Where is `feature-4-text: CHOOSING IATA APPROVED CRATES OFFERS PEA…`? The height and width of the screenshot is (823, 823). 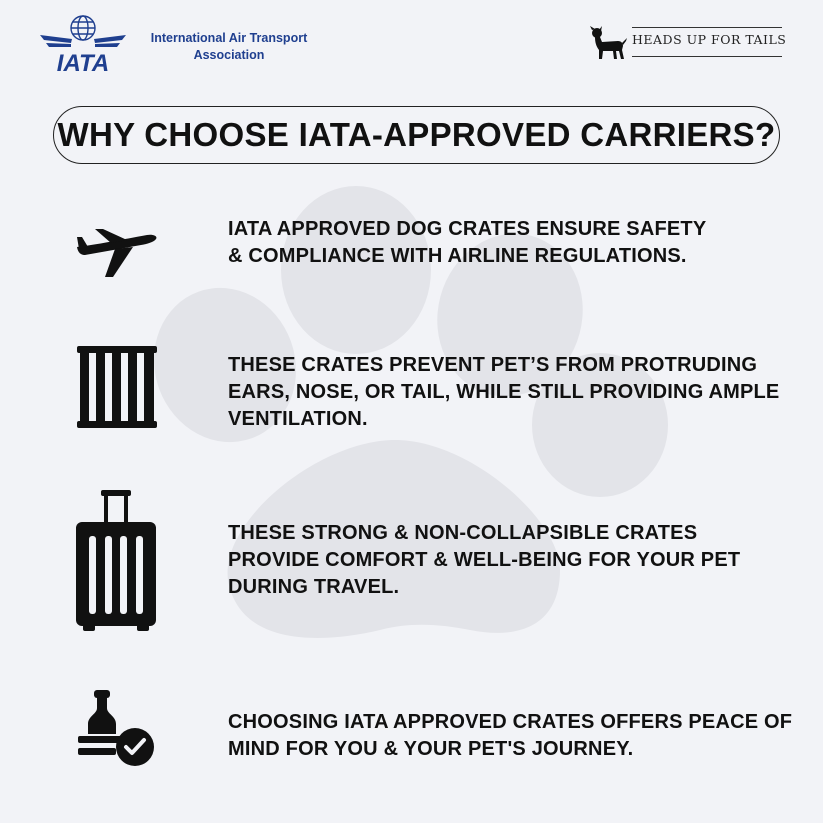
feature-4-text: CHOOSING IATA APPROVED CRATES OFFERS PEA… is located at coordinates (523, 736).